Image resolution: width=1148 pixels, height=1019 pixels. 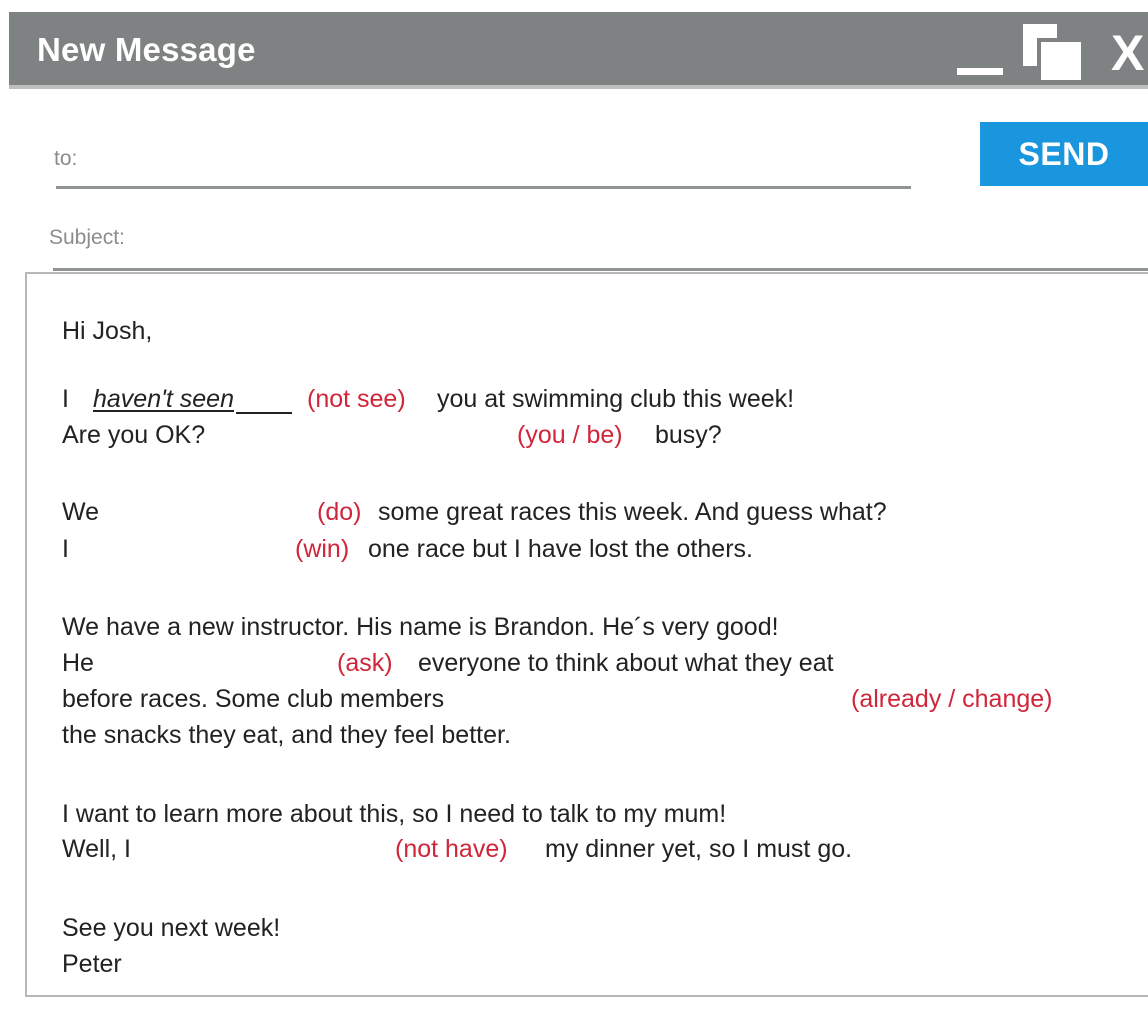 What do you see at coordinates (560, 549) in the screenshot?
I see `line-4-rest: one race but I have lost the others.` at bounding box center [560, 549].